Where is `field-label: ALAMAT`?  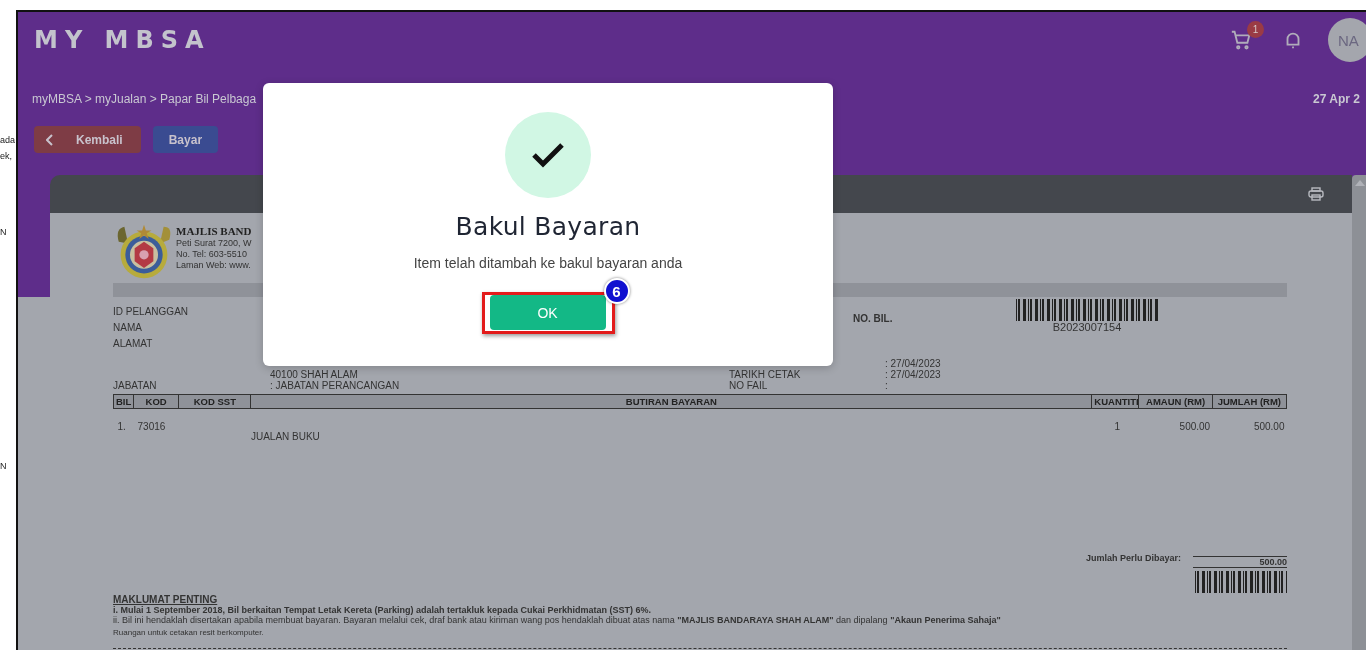 field-label: ALAMAT is located at coordinates (133, 344).